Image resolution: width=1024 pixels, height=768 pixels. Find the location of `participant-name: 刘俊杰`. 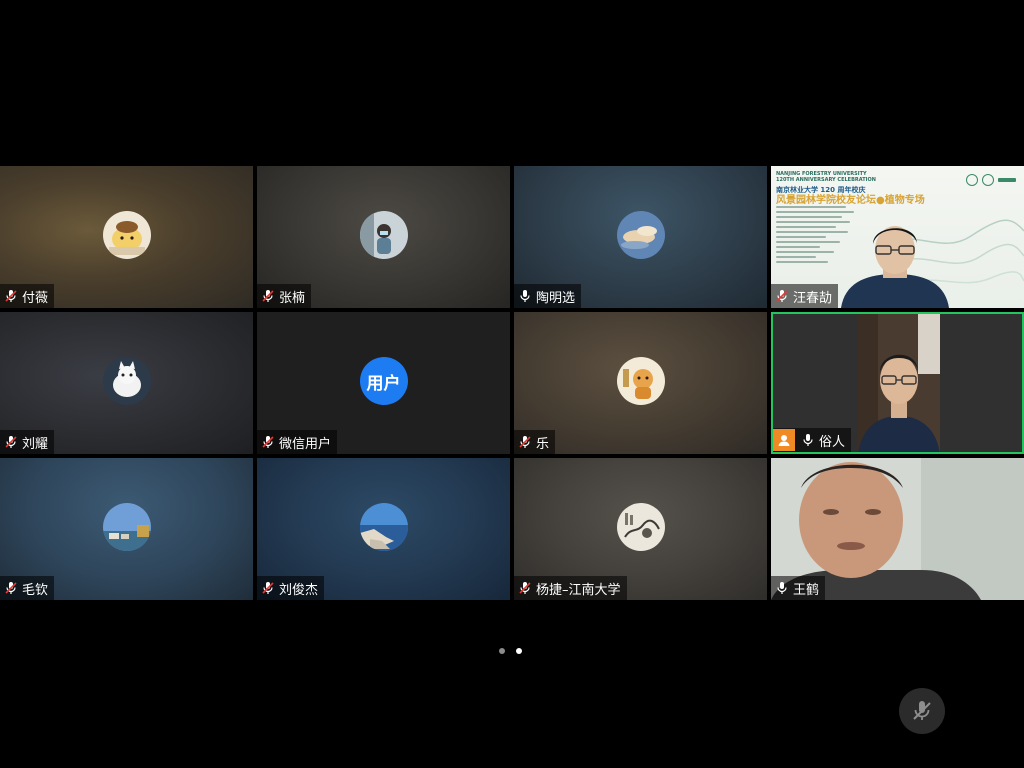

participant-name: 刘俊杰 is located at coordinates (299, 590).